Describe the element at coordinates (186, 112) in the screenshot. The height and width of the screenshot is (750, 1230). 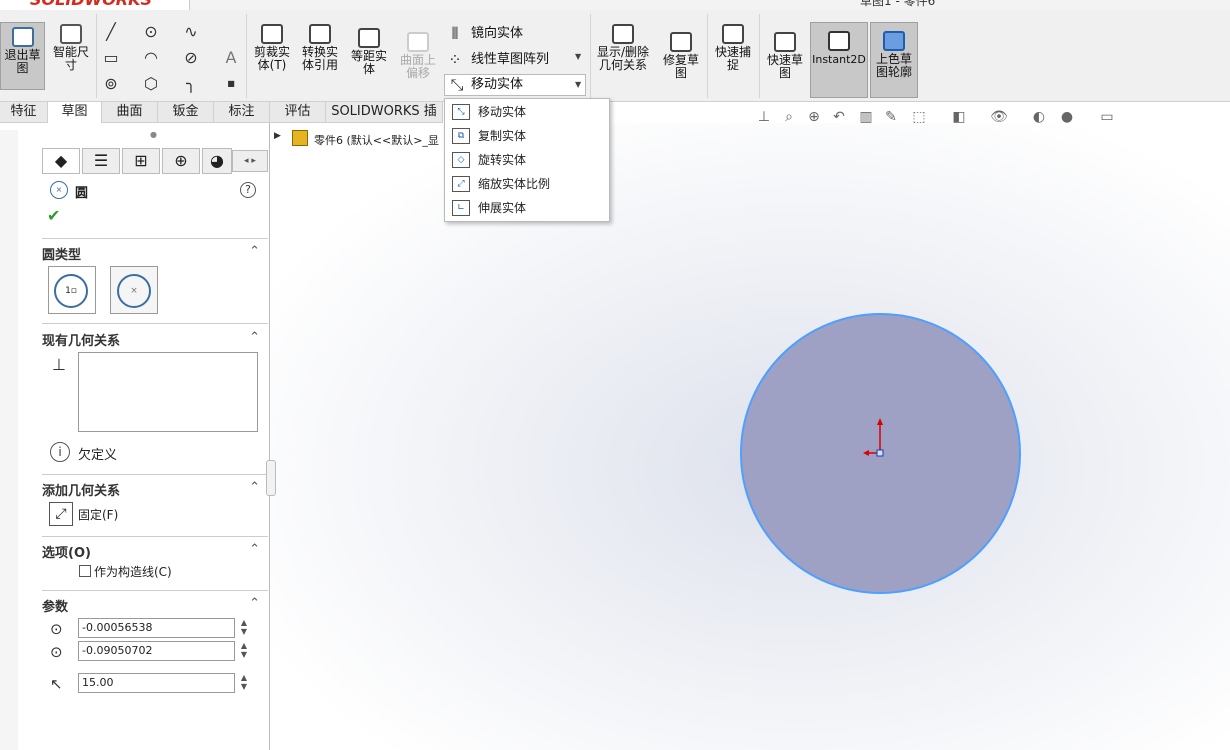
I see `tab-sheet-metal: 钣金` at that location.